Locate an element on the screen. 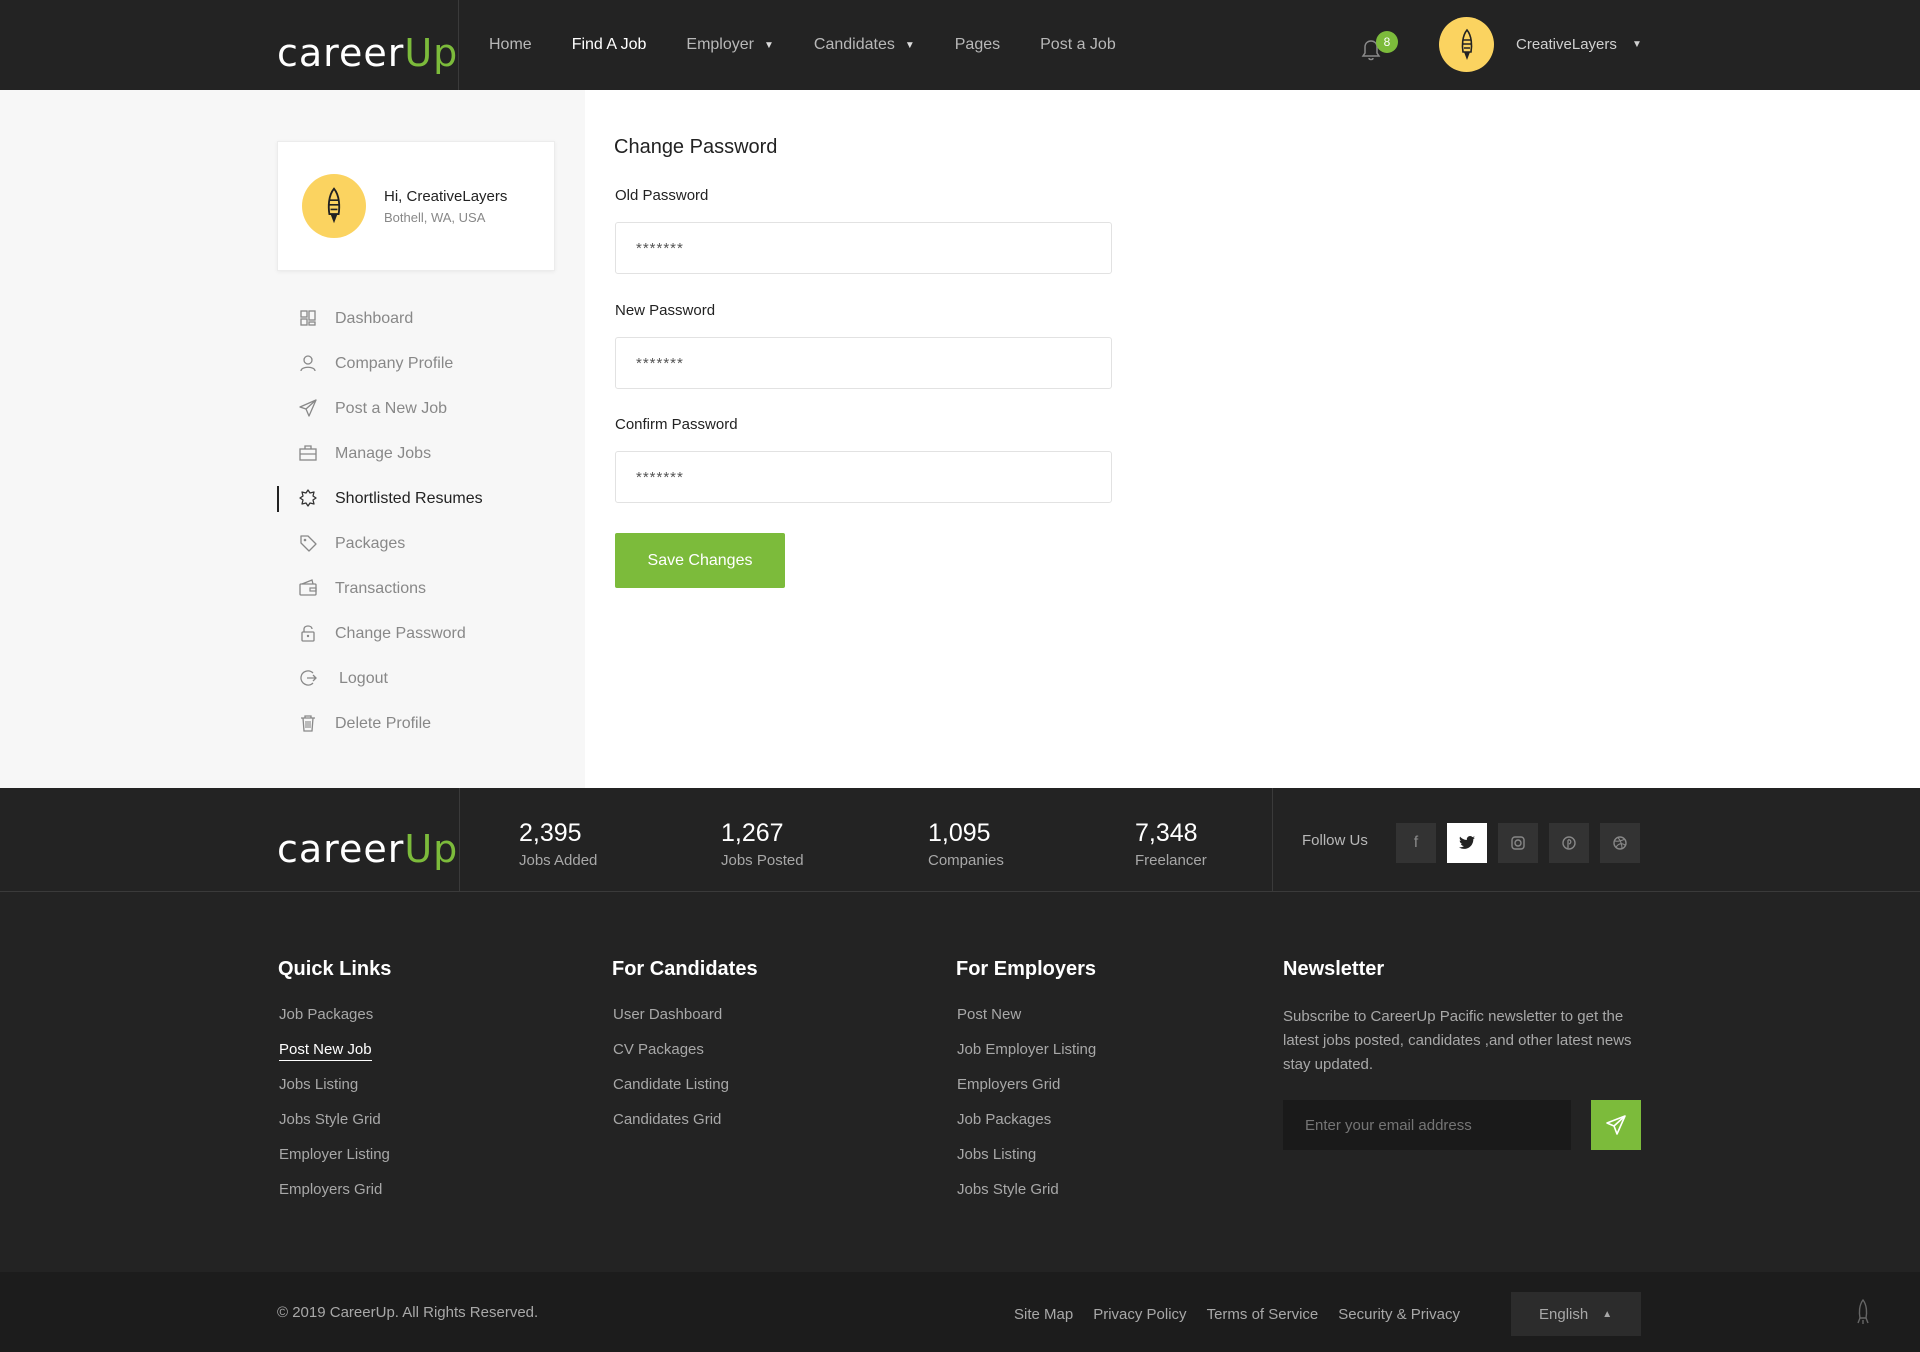 The image size is (1920, 1352). dribbble-icon is located at coordinates (1620, 843).